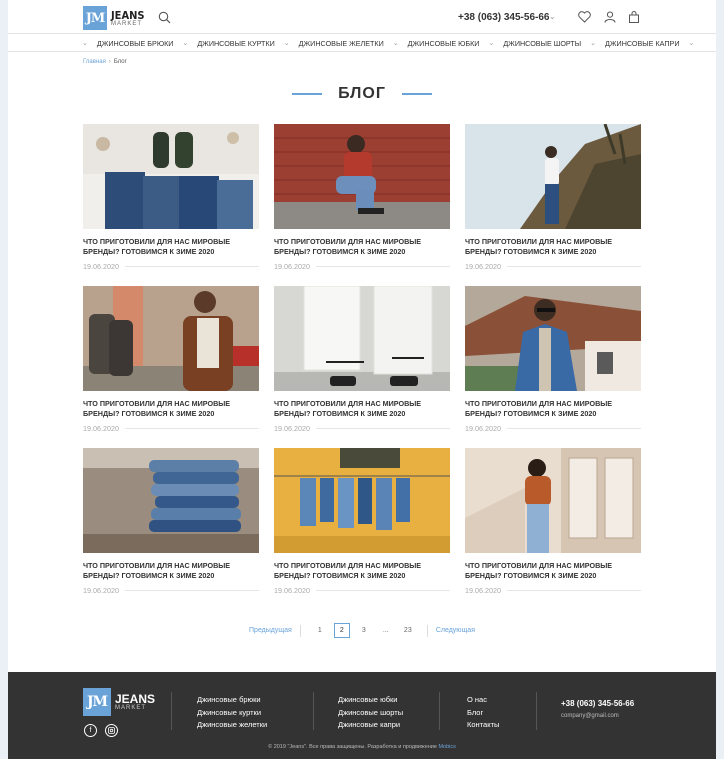  Describe the element at coordinates (634, 19) in the screenshot. I see `cart-icon` at that location.